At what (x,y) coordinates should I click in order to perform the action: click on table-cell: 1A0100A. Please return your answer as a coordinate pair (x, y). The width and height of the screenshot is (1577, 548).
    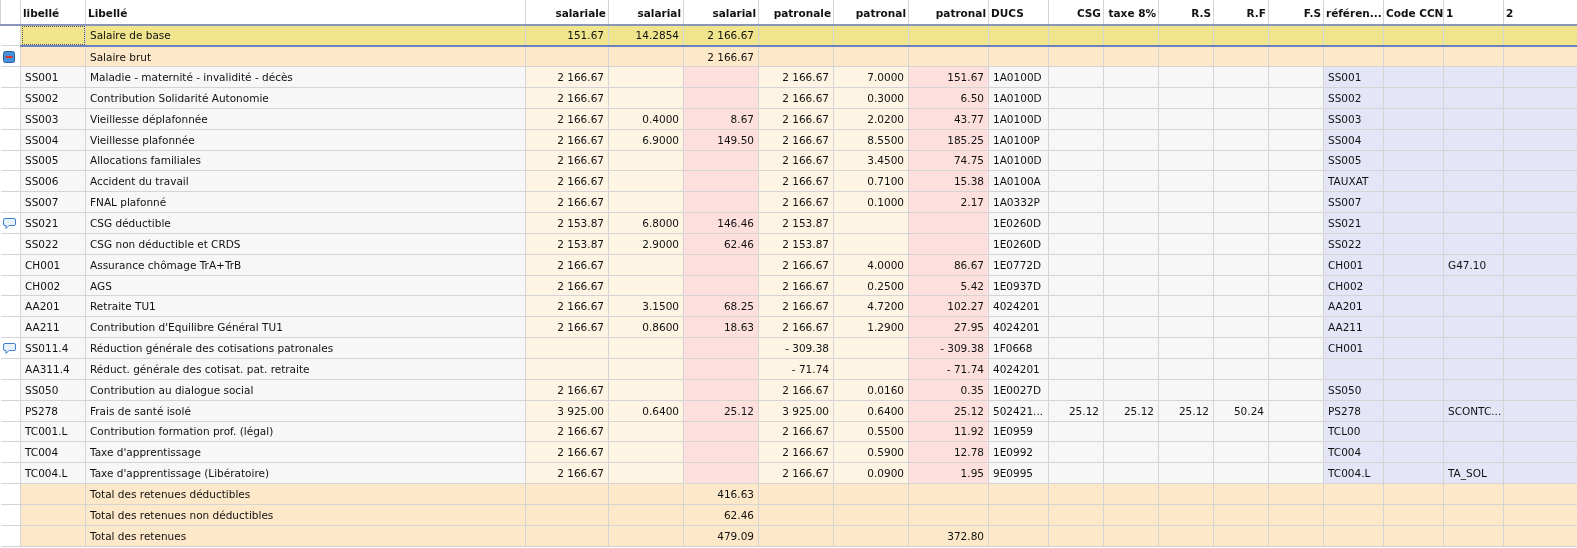
    Looking at the image, I should click on (1017, 181).